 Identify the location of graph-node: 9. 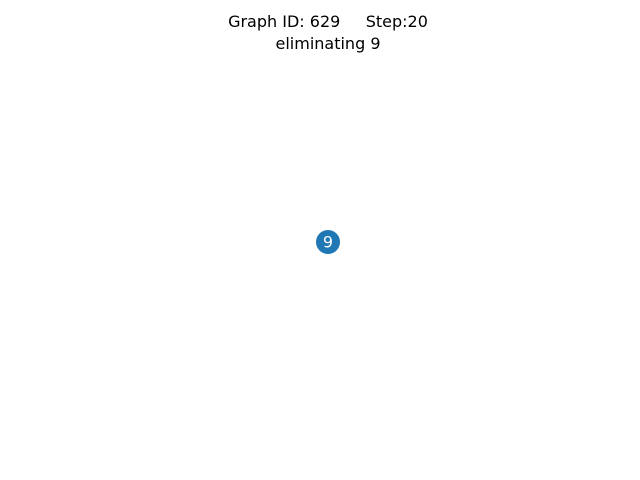
(328, 242).